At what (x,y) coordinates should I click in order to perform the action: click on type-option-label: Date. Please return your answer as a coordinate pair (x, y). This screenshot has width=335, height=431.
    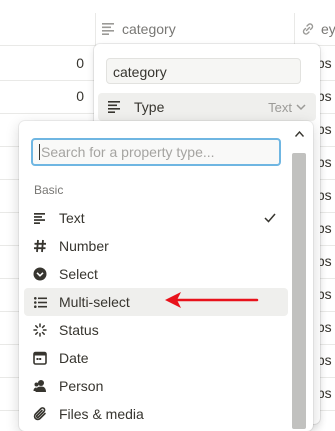
    Looking at the image, I should click on (74, 358).